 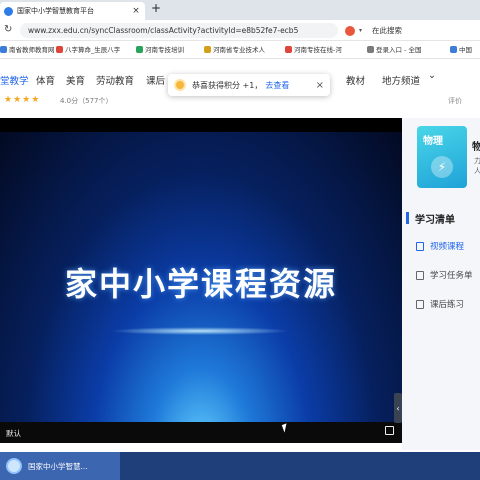 I want to click on browser-tab-bar: 国家中小学智慧教育平台 × +, so click(x=240, y=10).